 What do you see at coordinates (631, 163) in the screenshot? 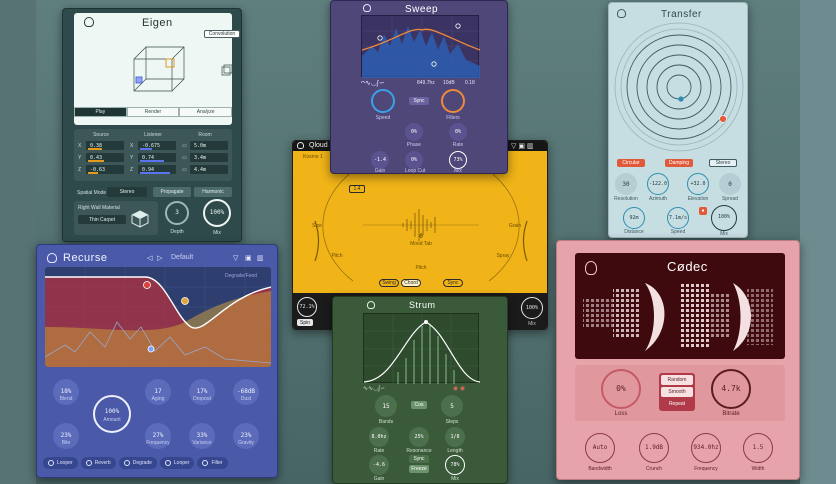
I see `transfer-circular-button: Circular` at bounding box center [631, 163].